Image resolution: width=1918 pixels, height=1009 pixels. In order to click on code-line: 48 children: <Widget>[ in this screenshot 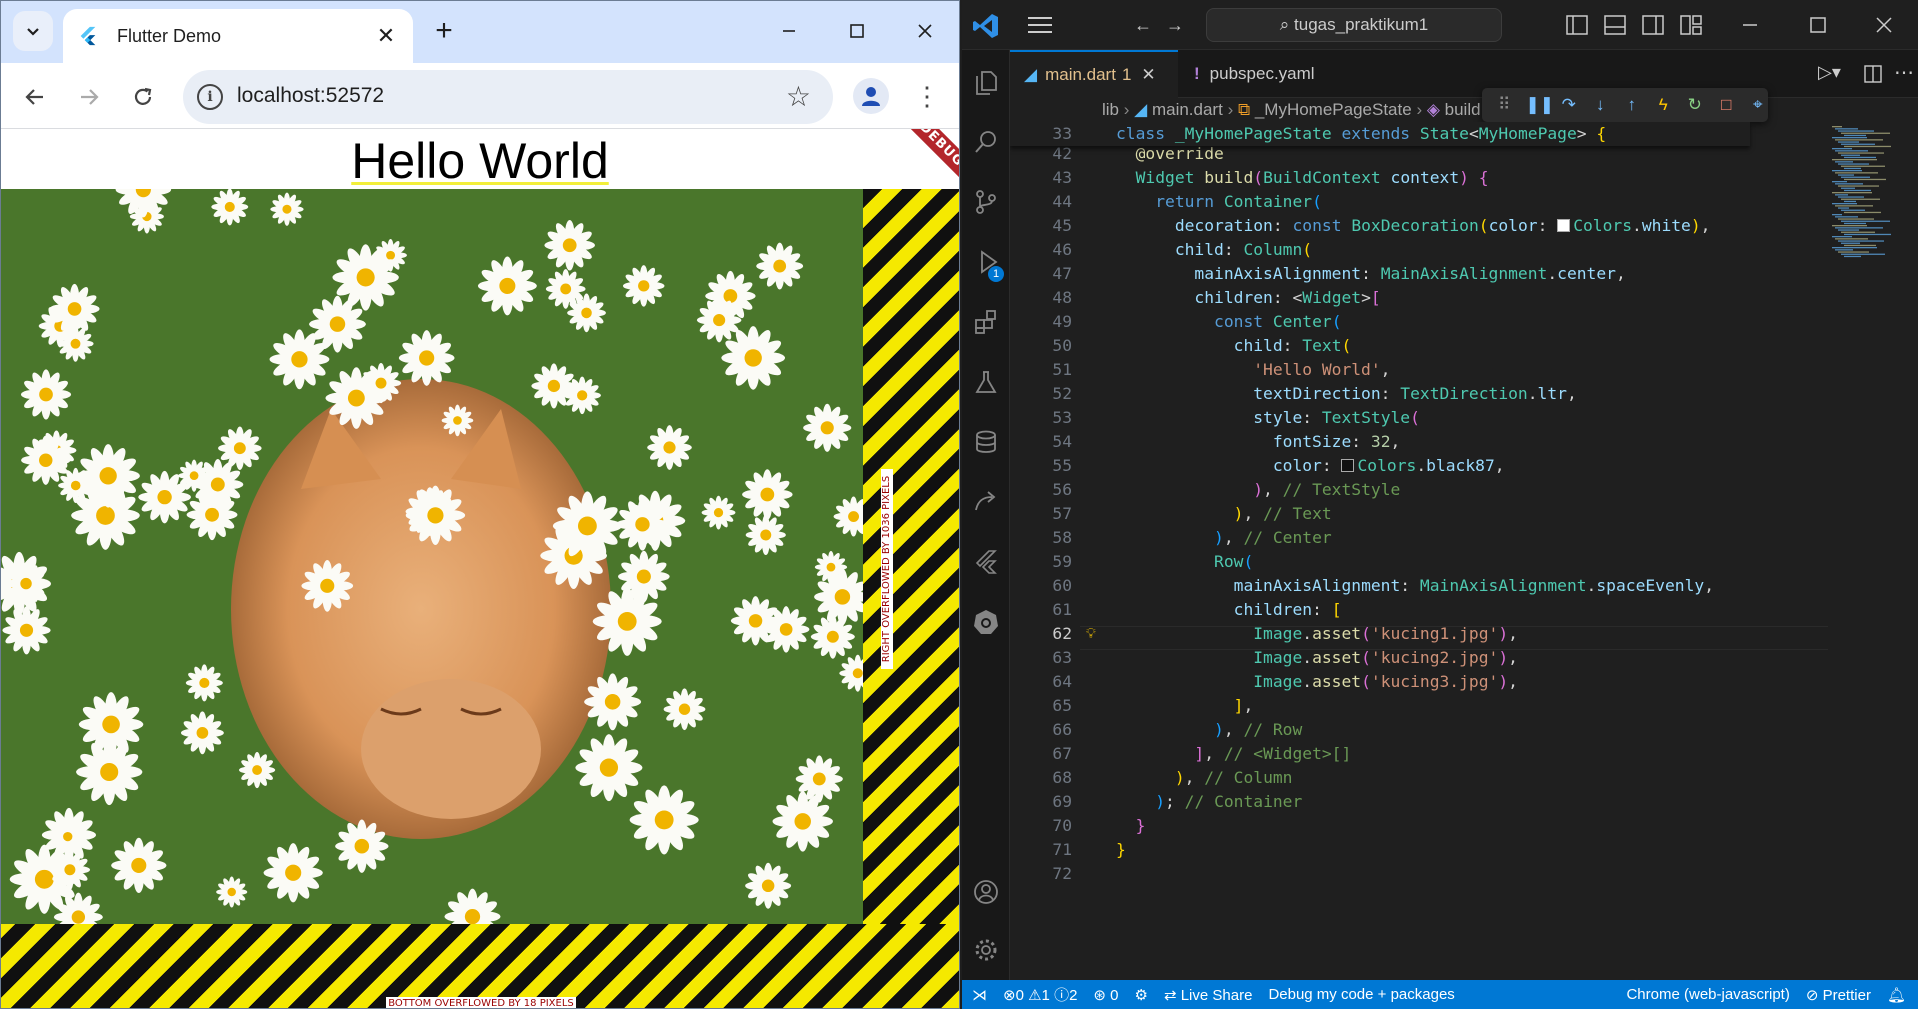, I will do `click(1380, 298)`.